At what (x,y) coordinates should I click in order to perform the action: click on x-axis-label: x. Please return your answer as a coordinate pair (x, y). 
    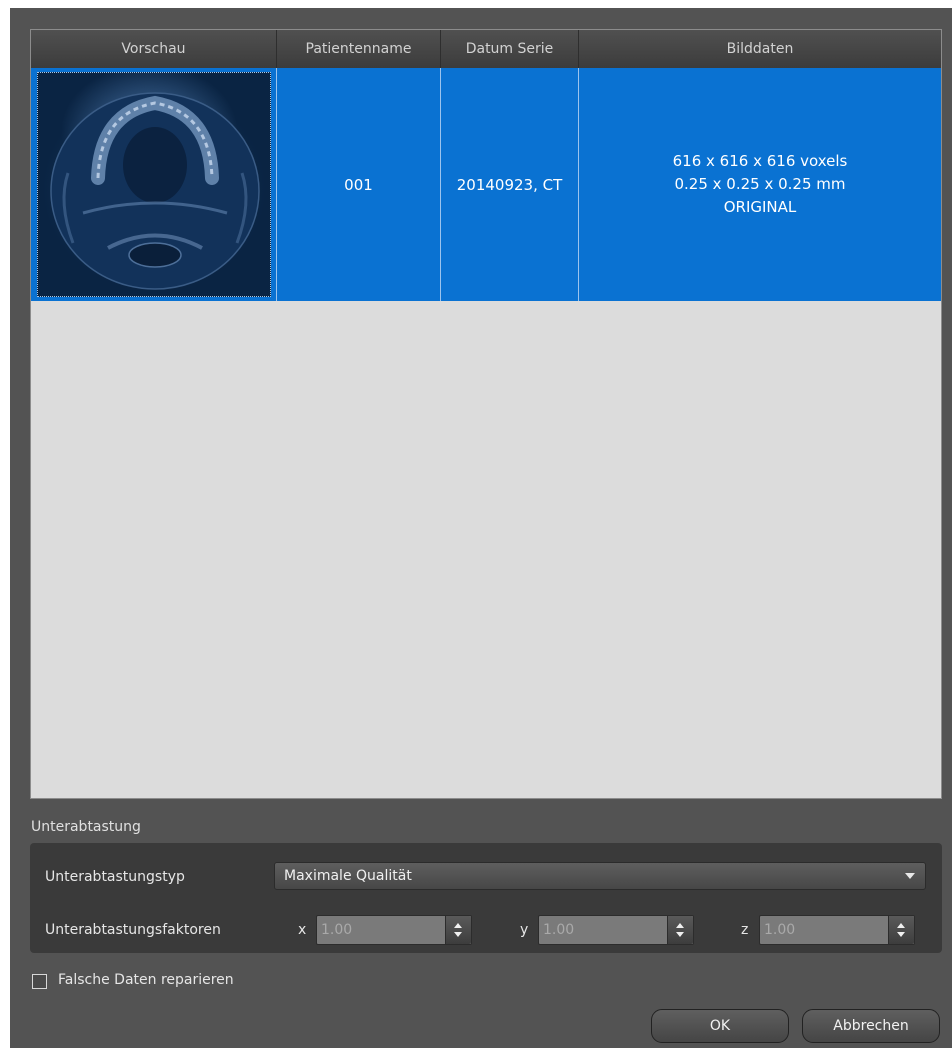
    Looking at the image, I should click on (302, 930).